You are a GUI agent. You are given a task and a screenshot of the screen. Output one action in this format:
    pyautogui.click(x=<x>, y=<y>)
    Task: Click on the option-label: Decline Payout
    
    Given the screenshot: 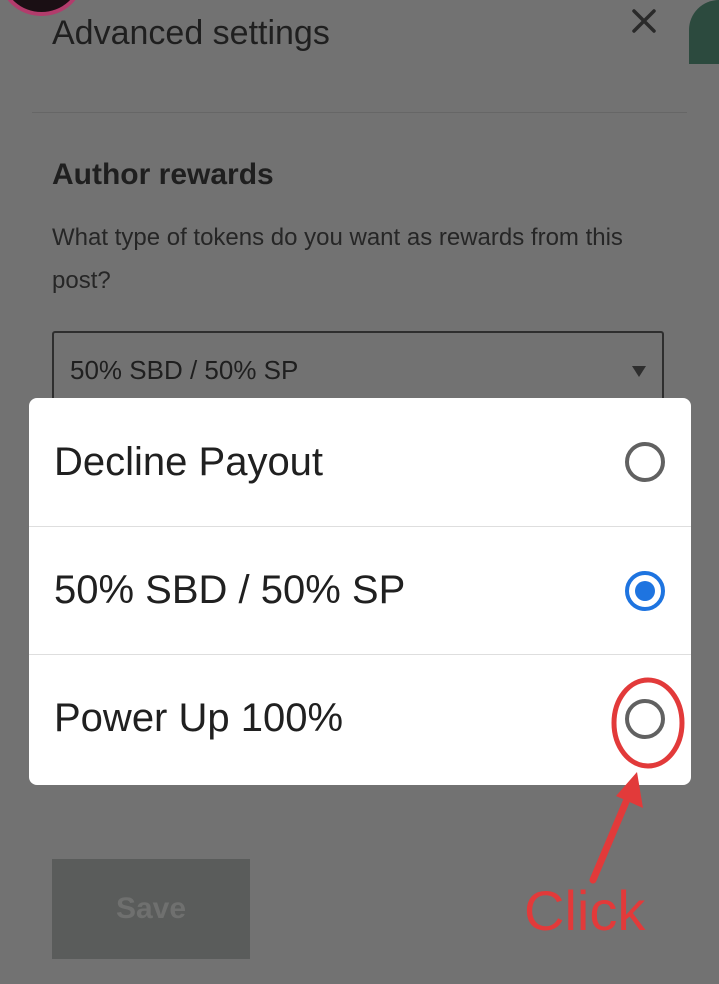 What is the action you would take?
    pyautogui.click(x=189, y=461)
    